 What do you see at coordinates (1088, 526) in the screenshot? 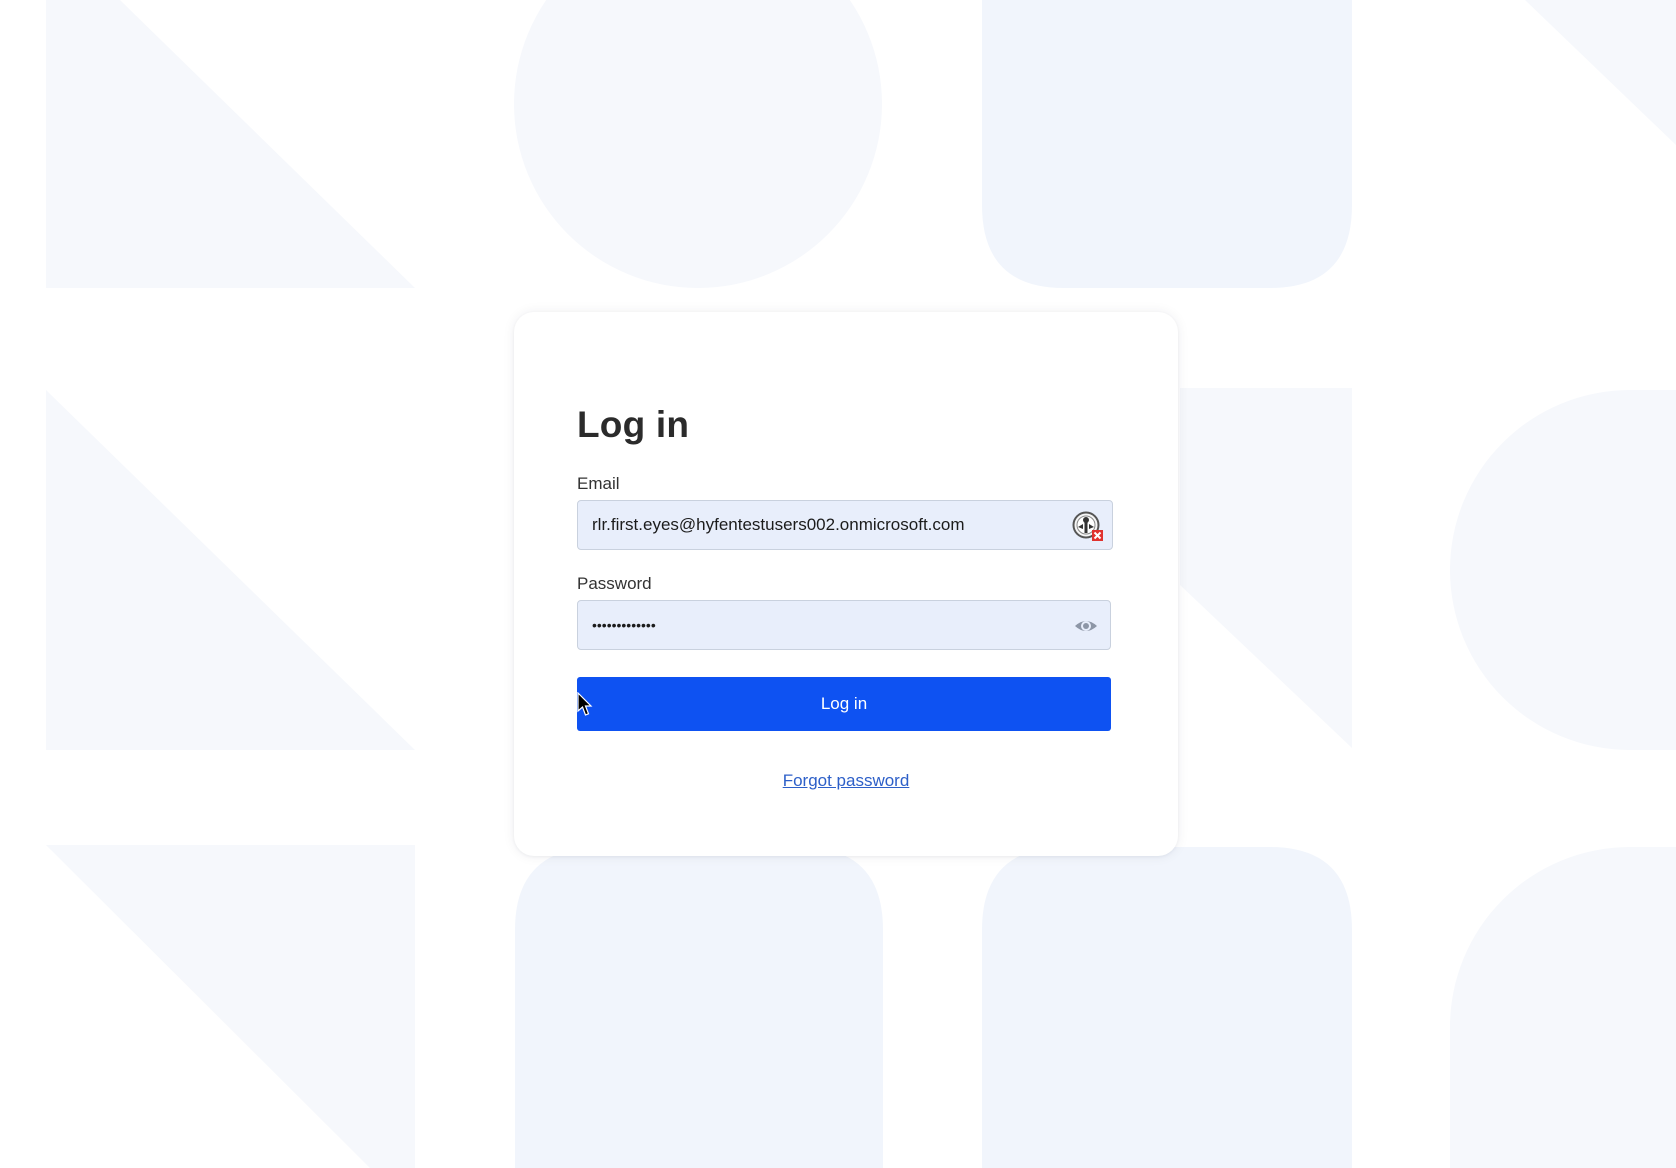
I see `password-manager-extension-icon` at bounding box center [1088, 526].